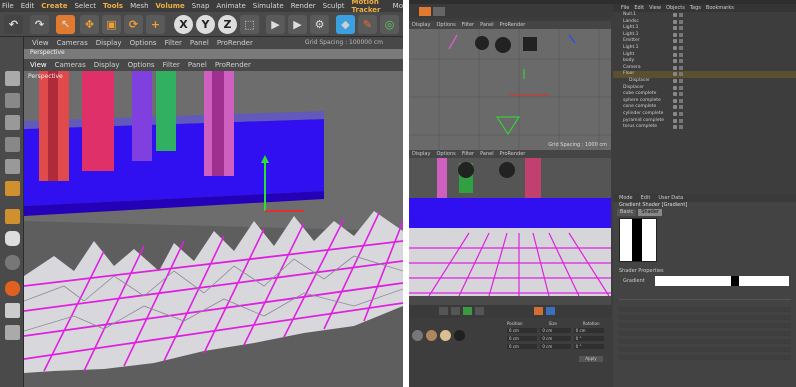 The image size is (796, 387). What do you see at coordinates (230, 6) in the screenshot?
I see `menu-animate: Animate` at bounding box center [230, 6].